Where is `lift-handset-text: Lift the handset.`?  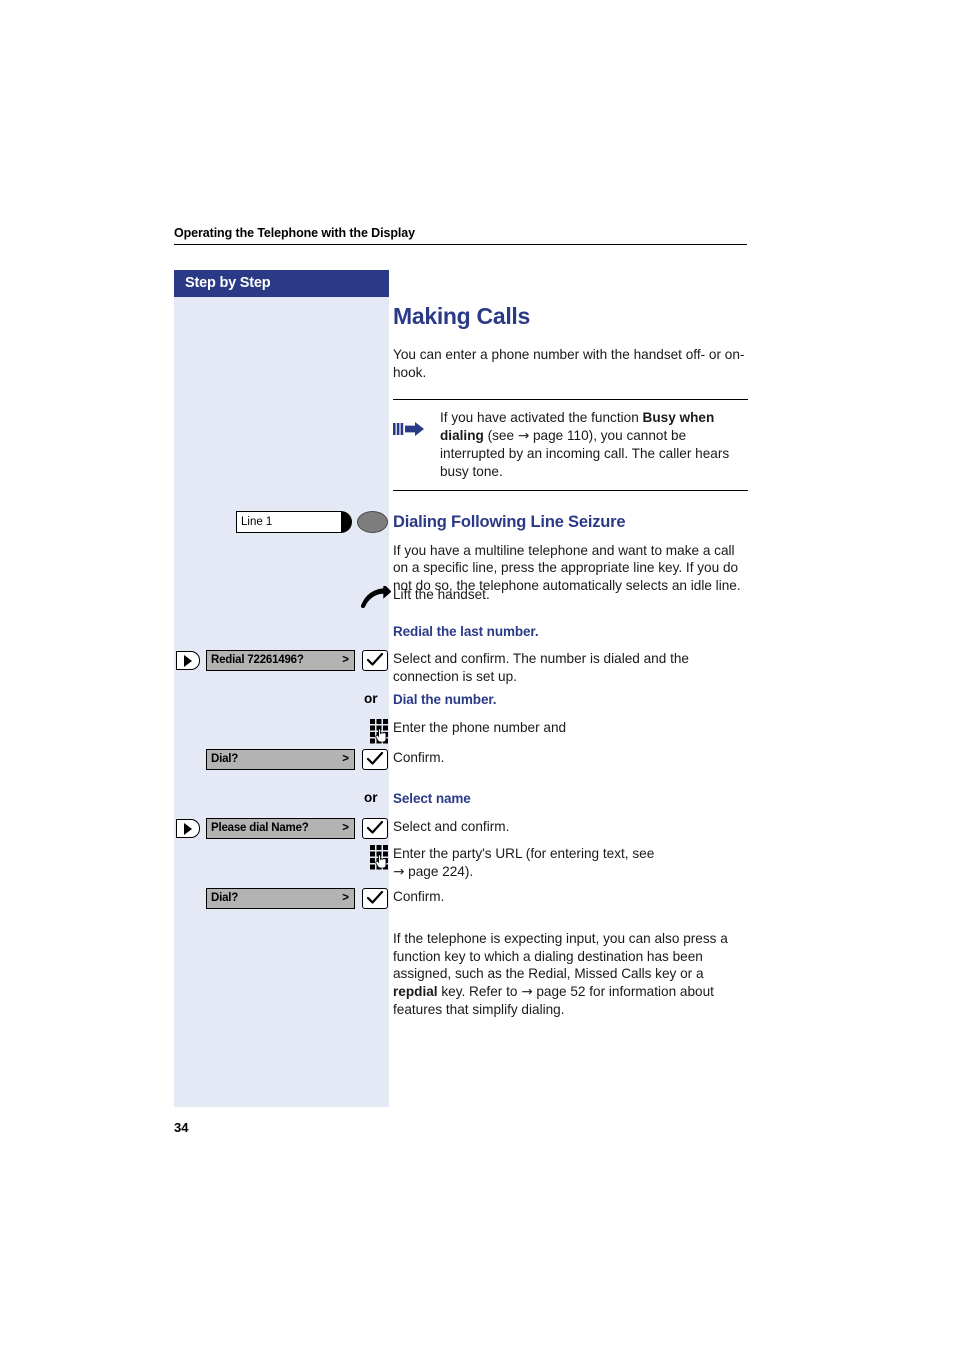 lift-handset-text: Lift the handset. is located at coordinates (441, 594).